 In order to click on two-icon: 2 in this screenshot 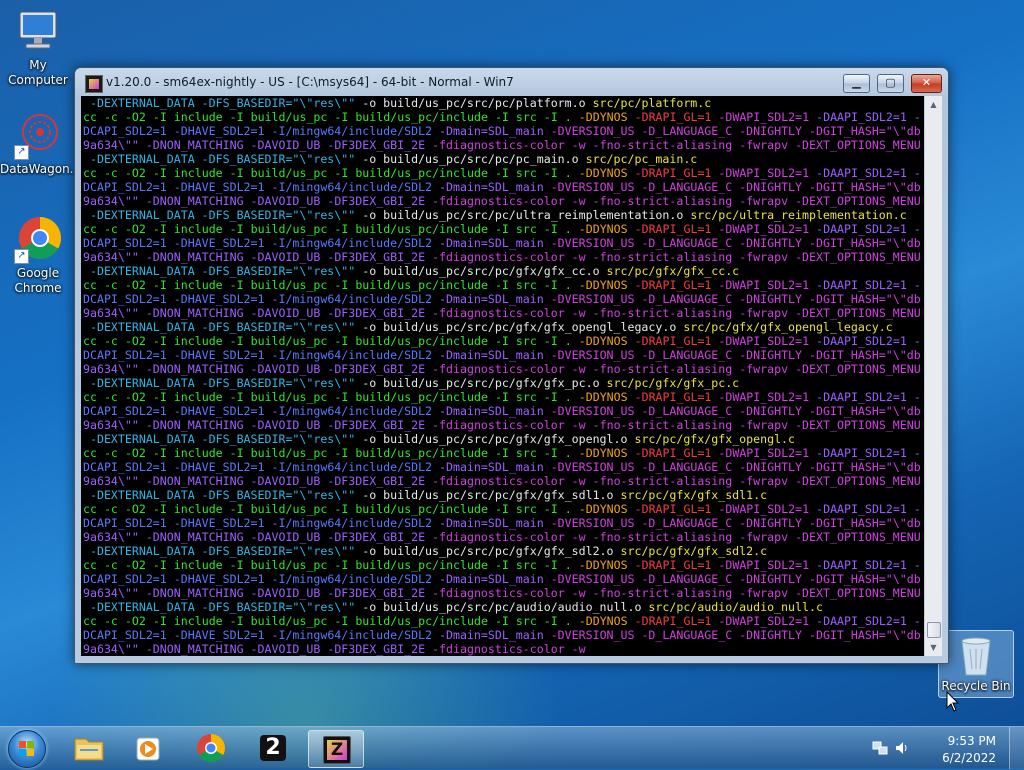, I will do `click(273, 748)`.